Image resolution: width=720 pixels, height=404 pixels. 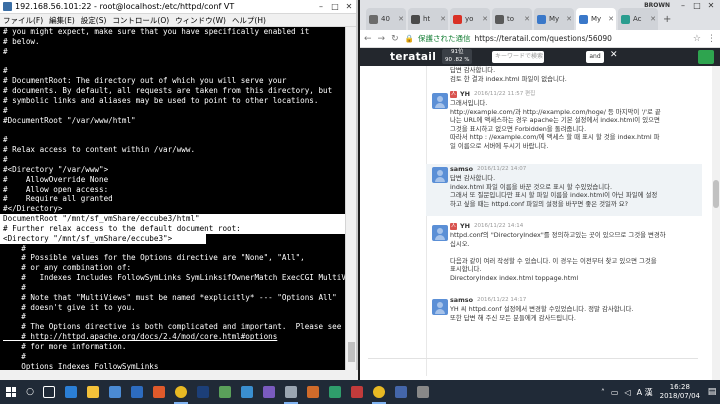 I want to click on site-logo: teratail, so click(x=413, y=57).